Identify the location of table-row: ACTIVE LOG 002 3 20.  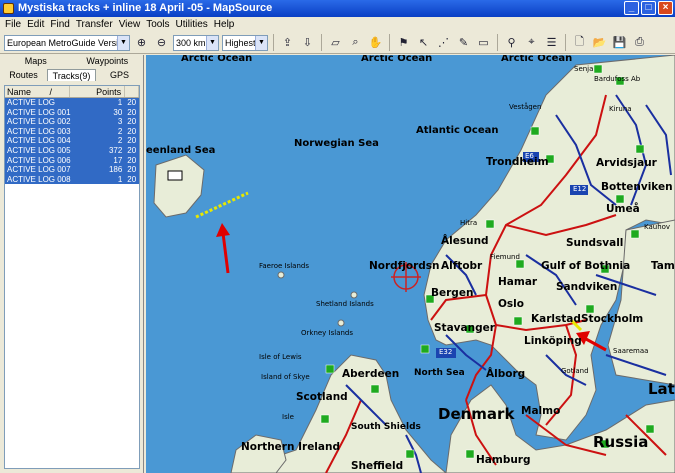
(72, 122).